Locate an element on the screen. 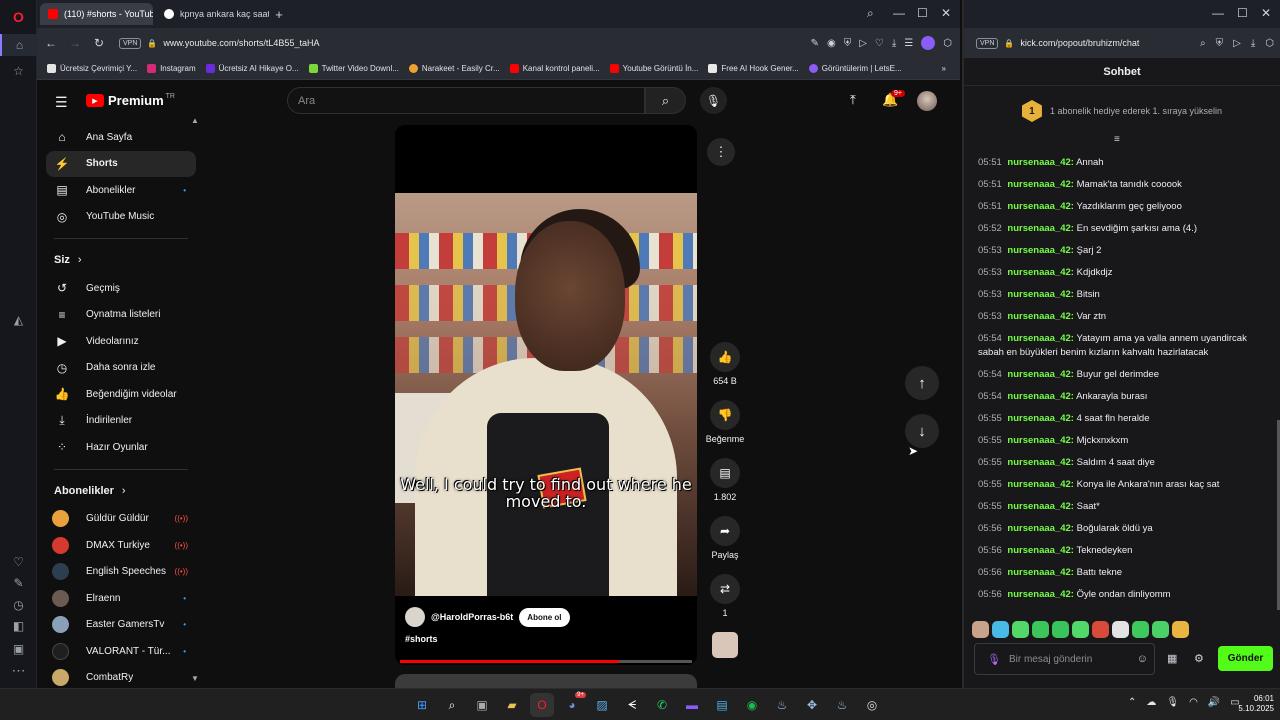 Image resolution: width=1280 pixels, height=720 pixels. volume-icon: 🔊 is located at coordinates (1214, 702).